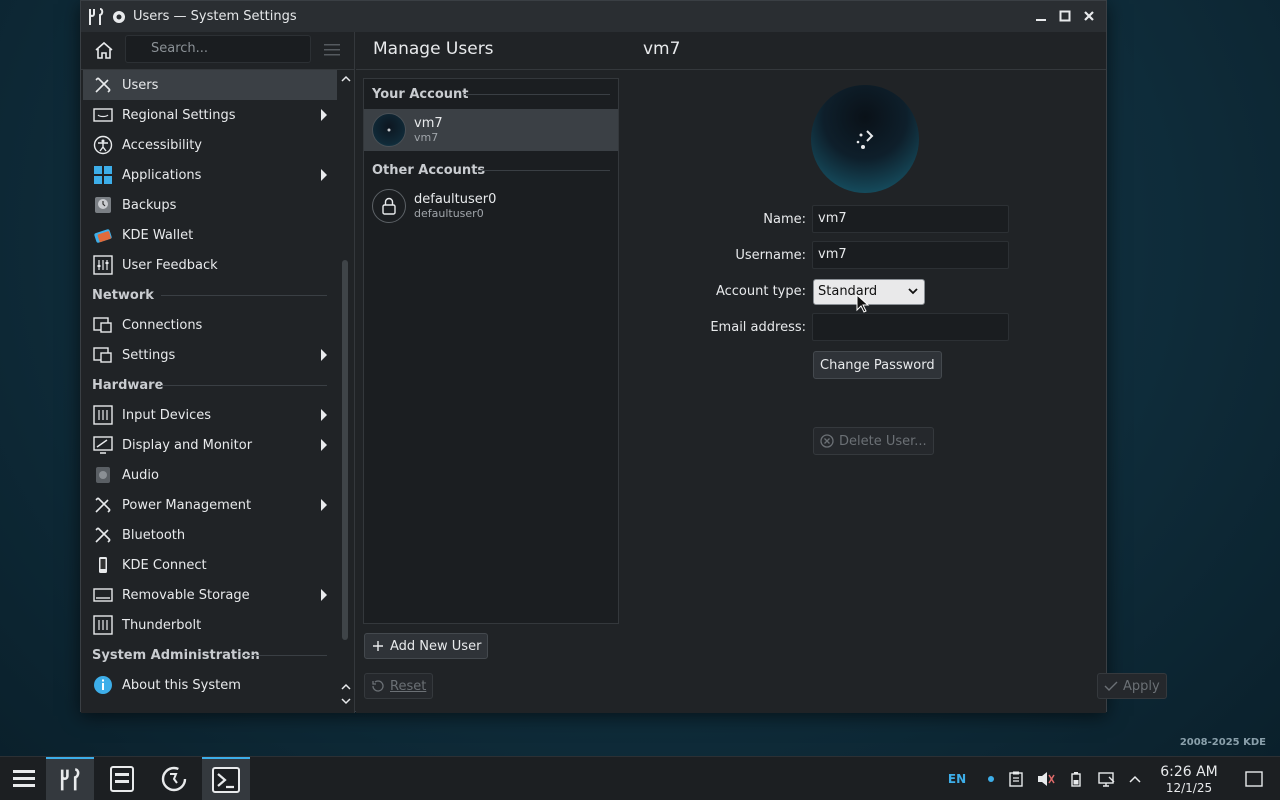 The height and width of the screenshot is (800, 1280). Describe the element at coordinates (162, 145) in the screenshot. I see `sidebar-item-label: Accessibility` at that location.